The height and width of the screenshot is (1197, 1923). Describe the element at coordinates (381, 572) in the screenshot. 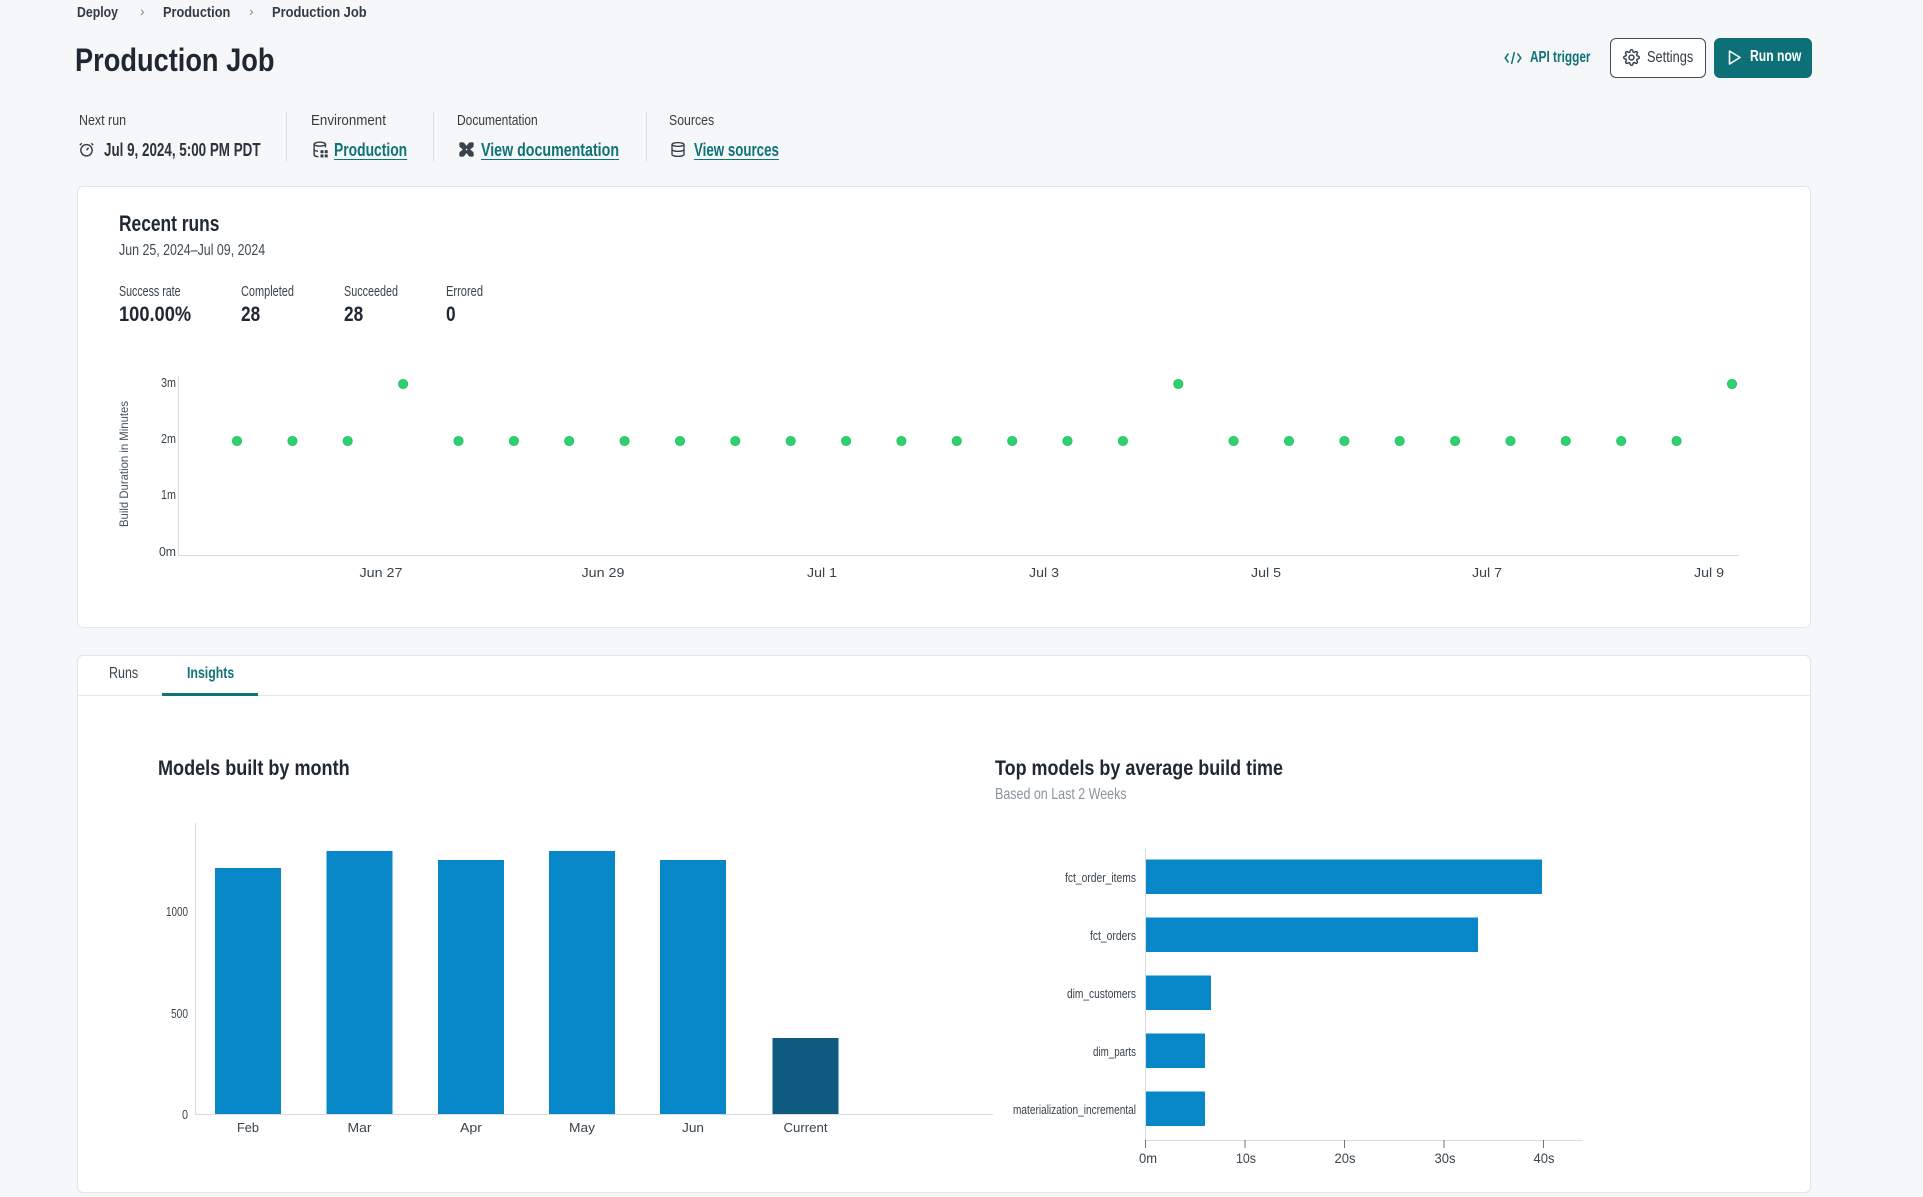

I see `svg-text: Jun 27` at that location.